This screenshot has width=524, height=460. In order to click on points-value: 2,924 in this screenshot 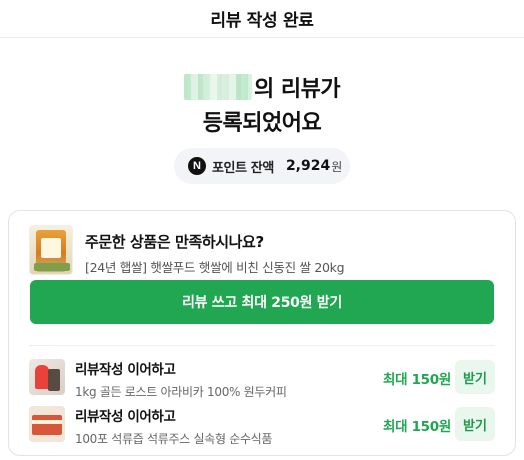, I will do `click(308, 166)`.